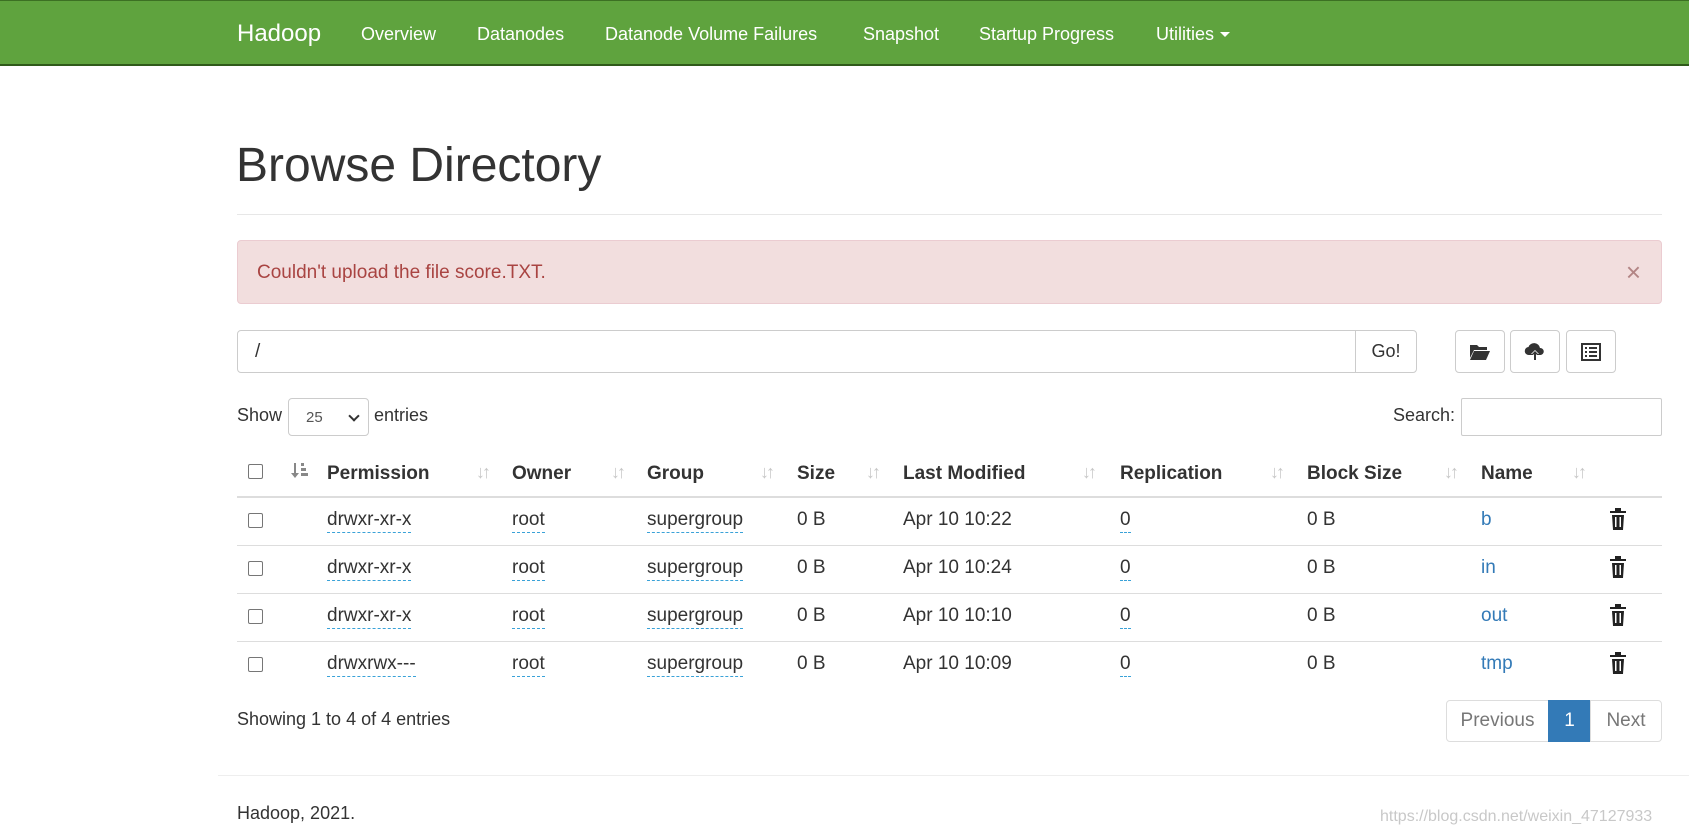  What do you see at coordinates (1494, 616) in the screenshot?
I see `name-link: out` at bounding box center [1494, 616].